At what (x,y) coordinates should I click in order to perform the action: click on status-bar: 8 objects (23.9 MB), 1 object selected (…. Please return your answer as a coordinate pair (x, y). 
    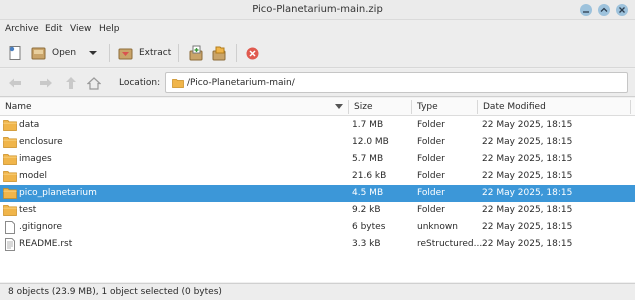
    Looking at the image, I should click on (317, 291).